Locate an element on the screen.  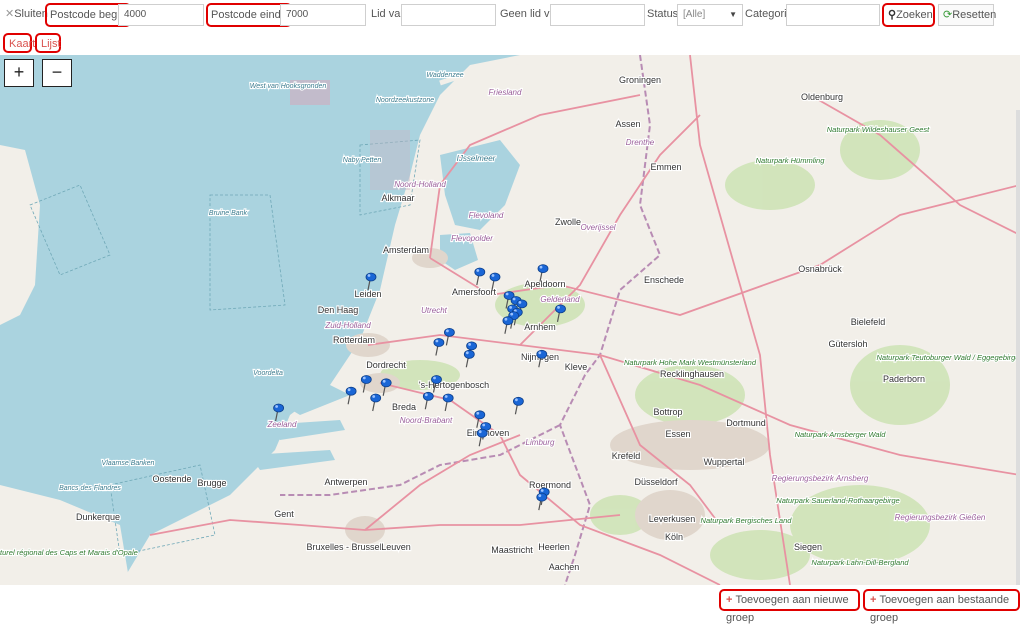
map-label-region: Zeeland is located at coordinates (282, 424).